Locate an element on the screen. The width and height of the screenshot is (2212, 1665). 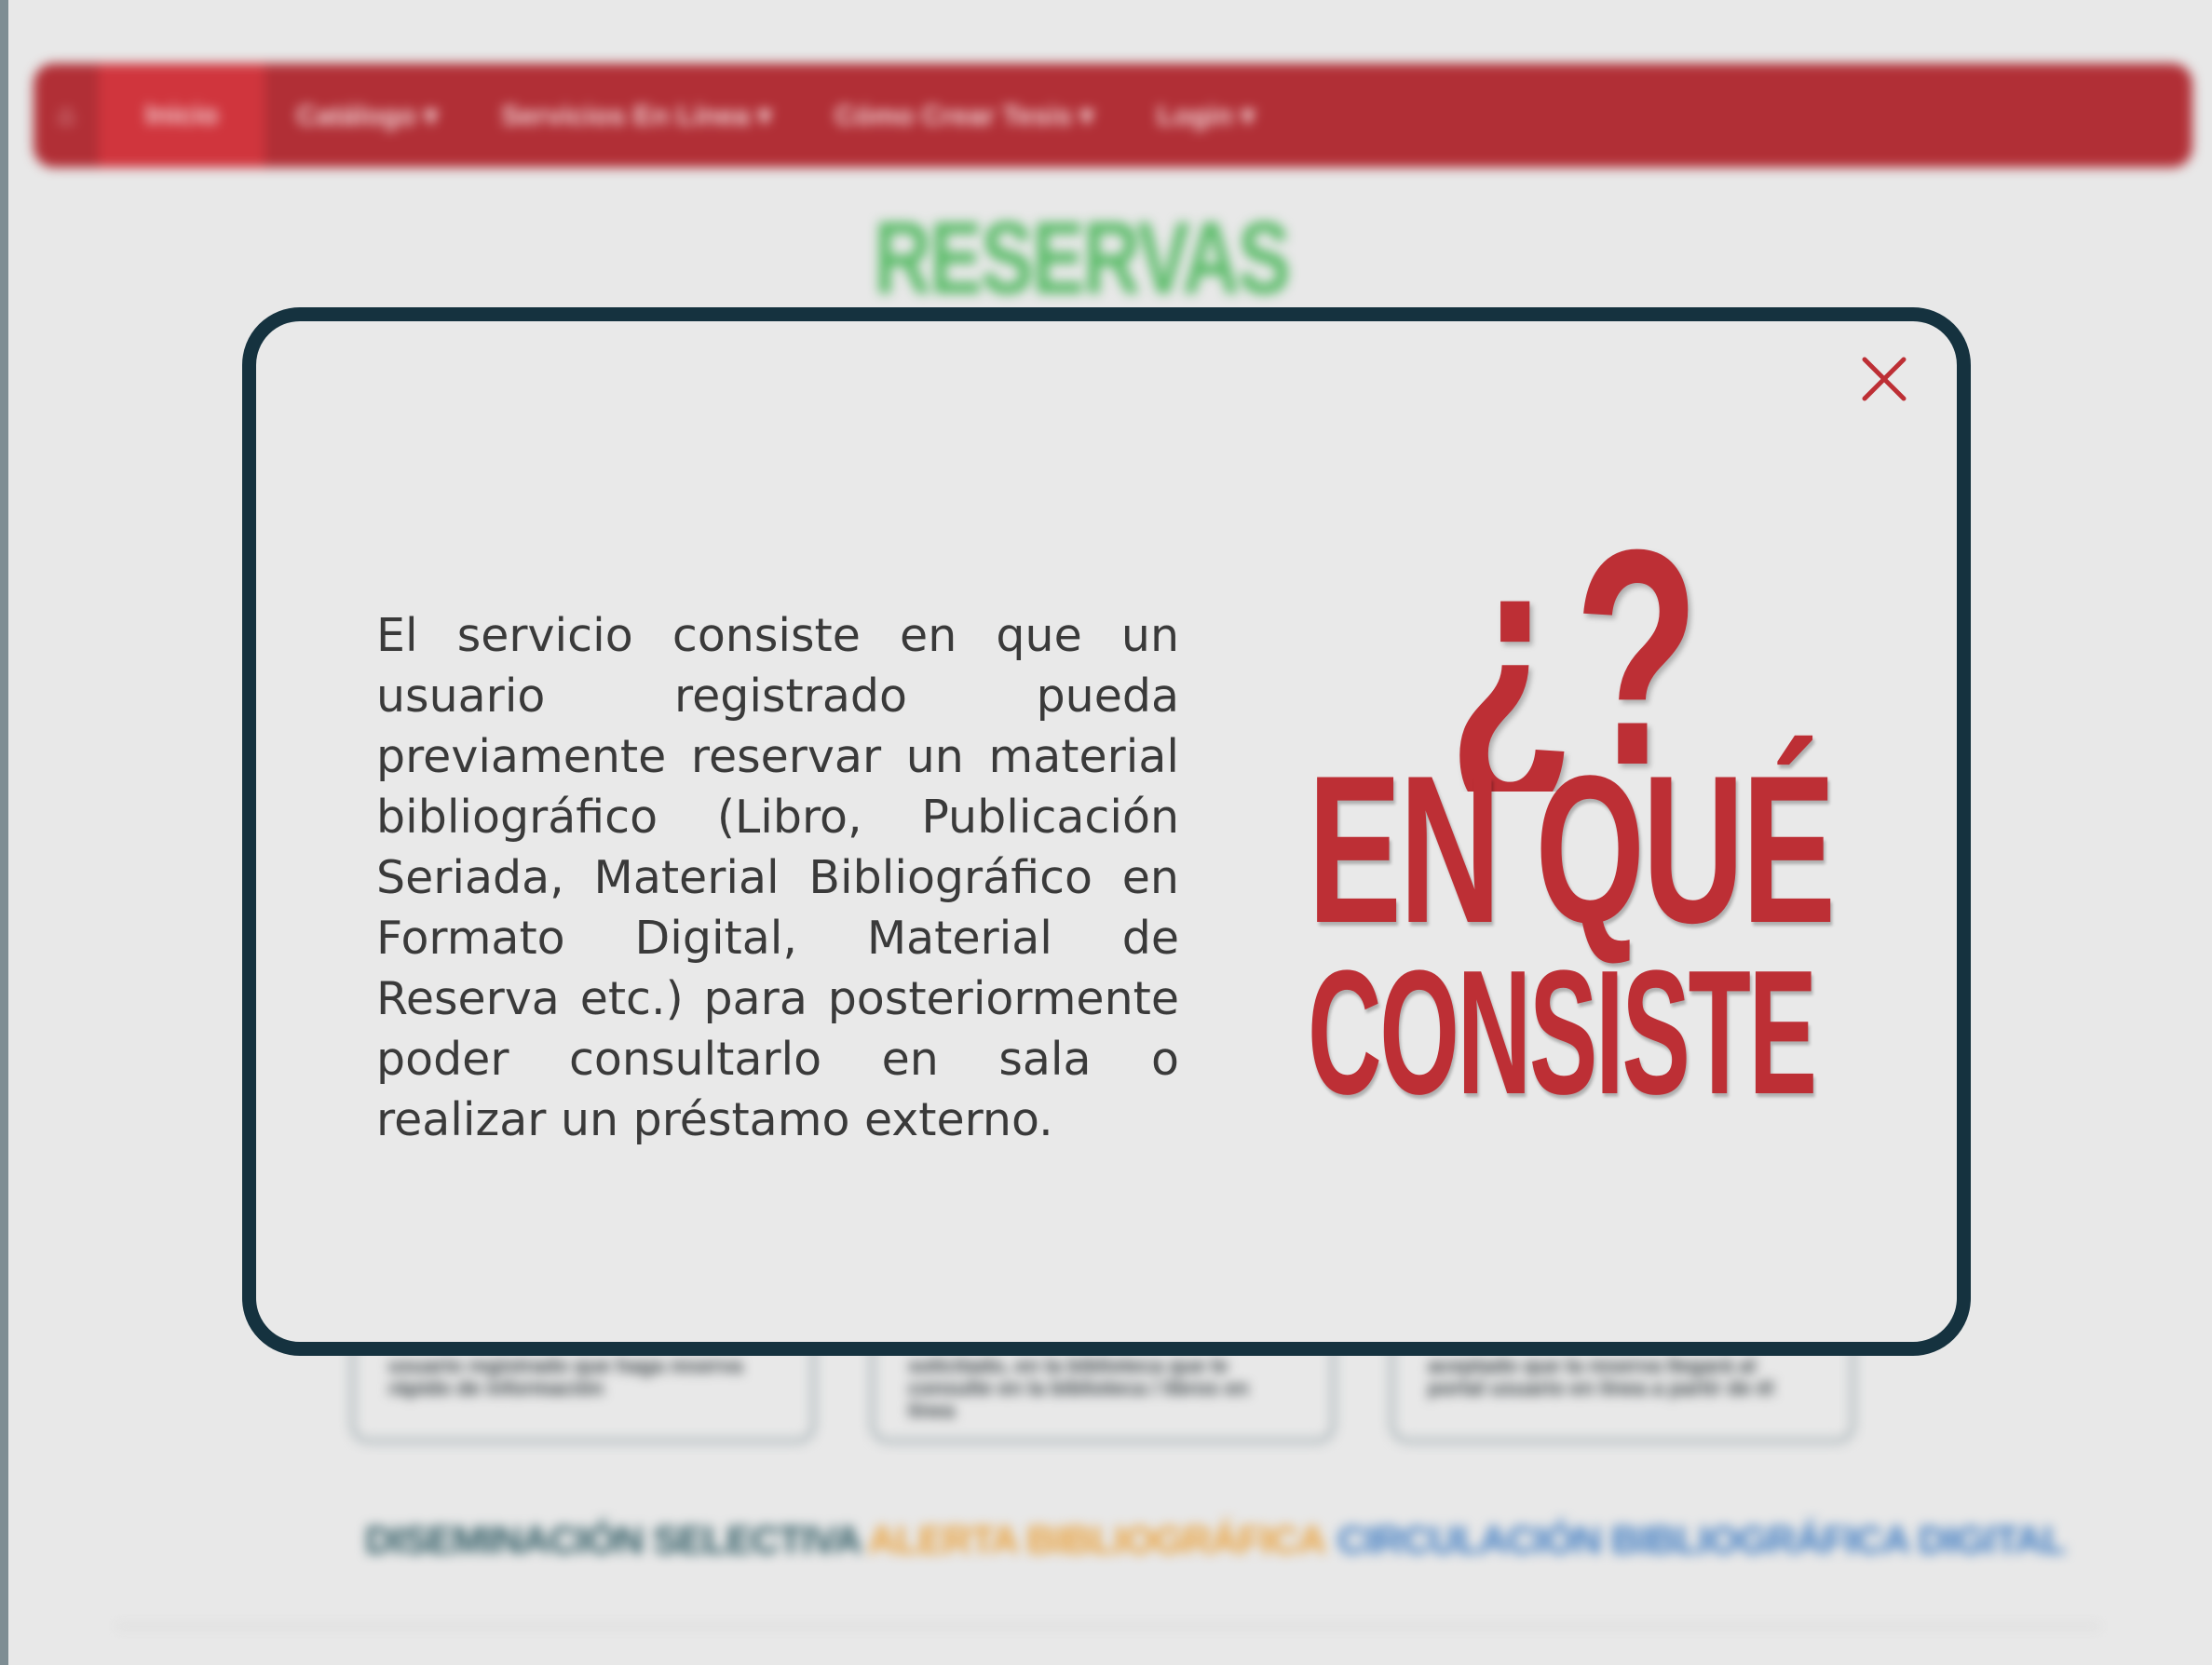
footer-divider is located at coordinates (1108, 1626).